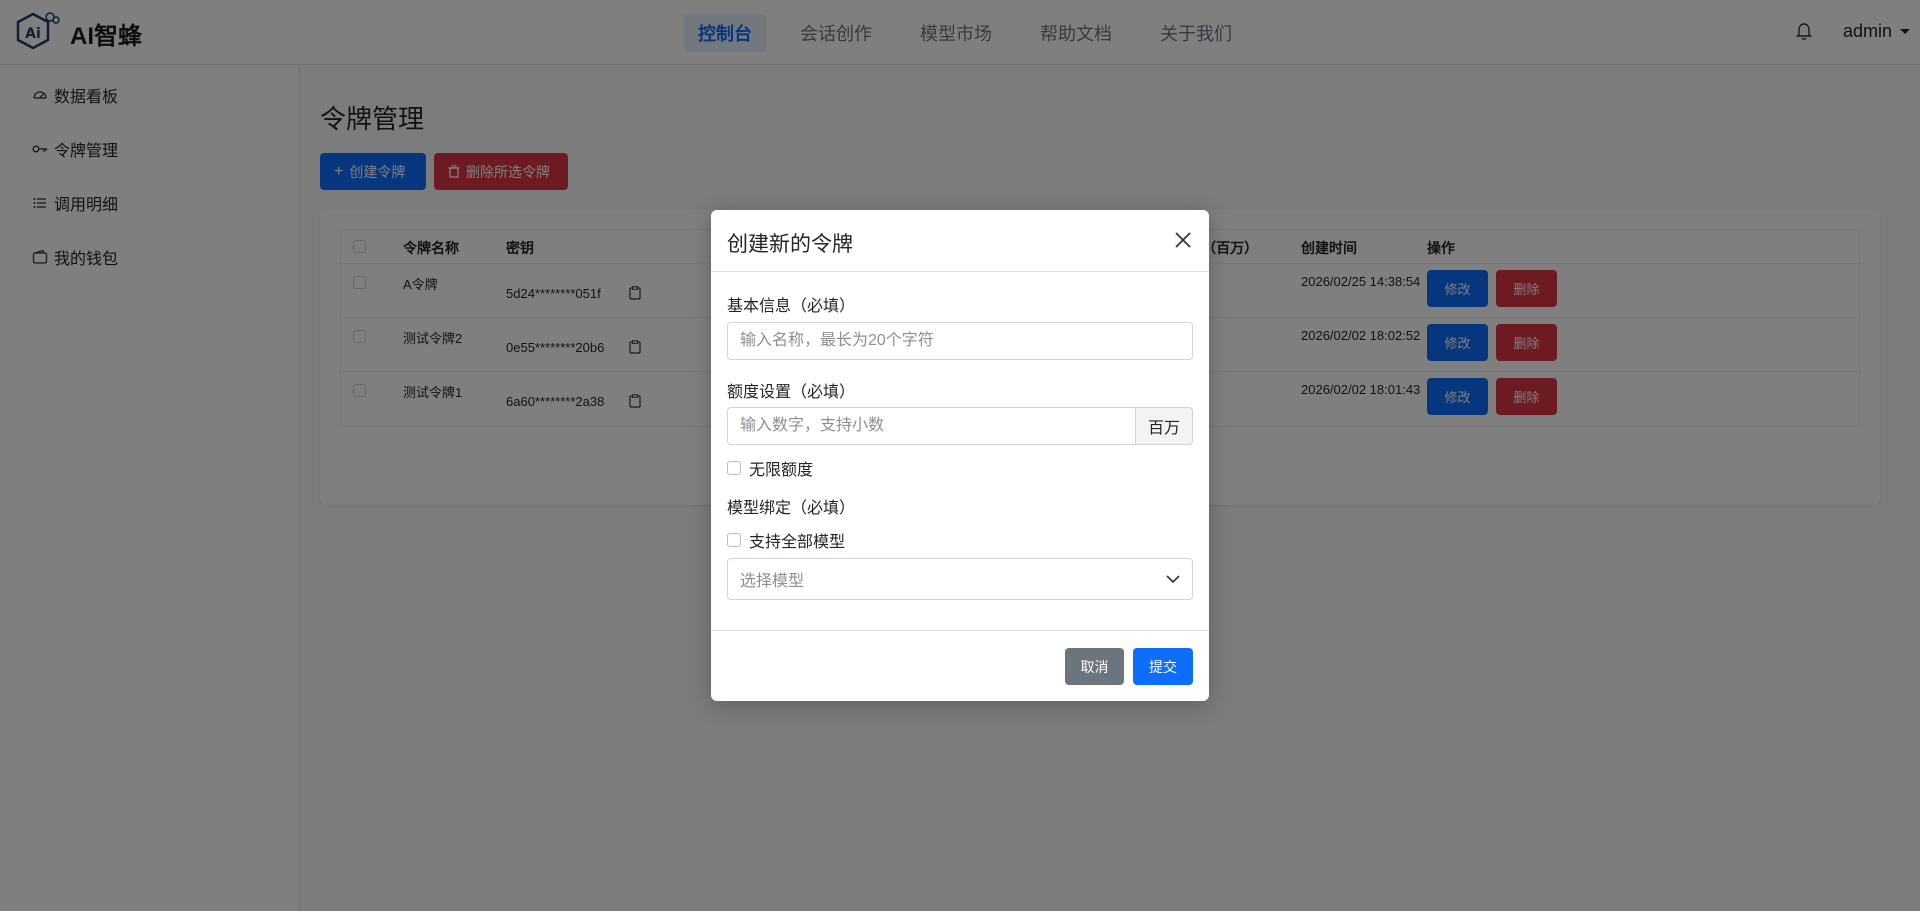  Describe the element at coordinates (1173, 578) in the screenshot. I see `chevron-down-icon` at that location.